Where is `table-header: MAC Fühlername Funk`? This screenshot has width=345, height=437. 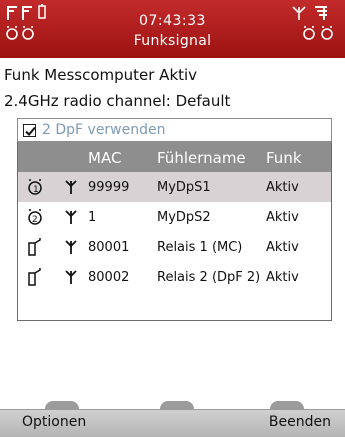
table-header: MAC Fühlername Funk is located at coordinates (174, 157).